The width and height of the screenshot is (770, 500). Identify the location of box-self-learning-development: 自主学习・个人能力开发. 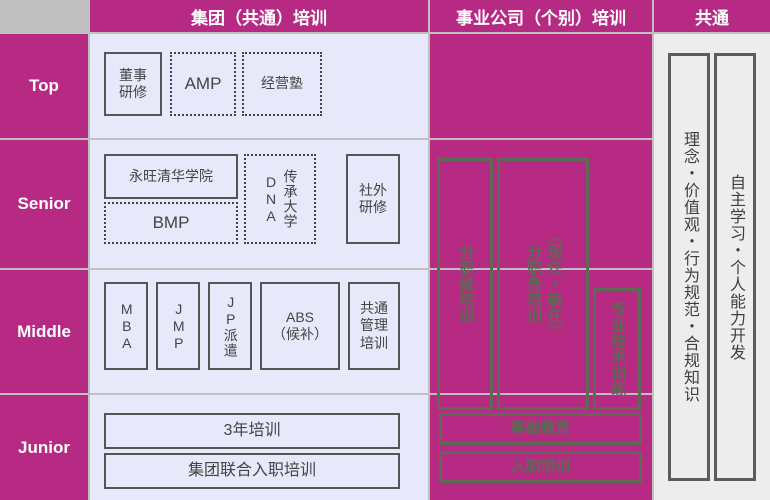
(735, 267).